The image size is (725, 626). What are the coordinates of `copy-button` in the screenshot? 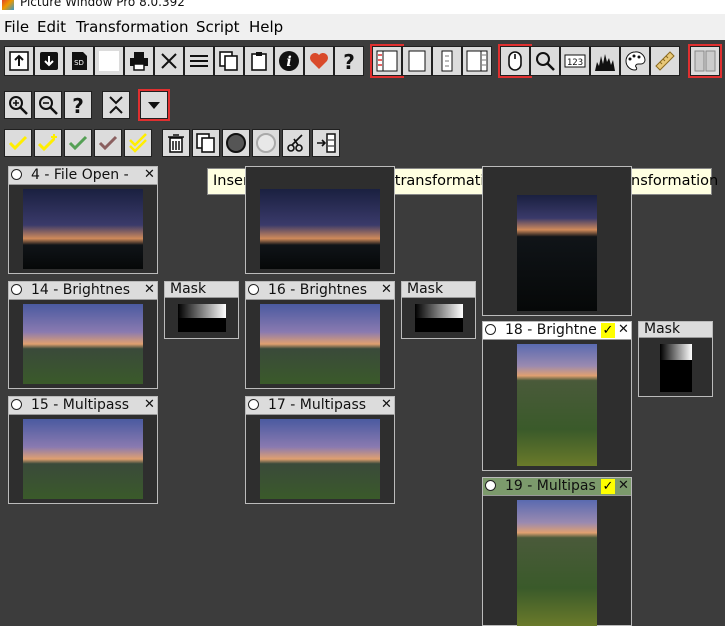 It's located at (229, 61).